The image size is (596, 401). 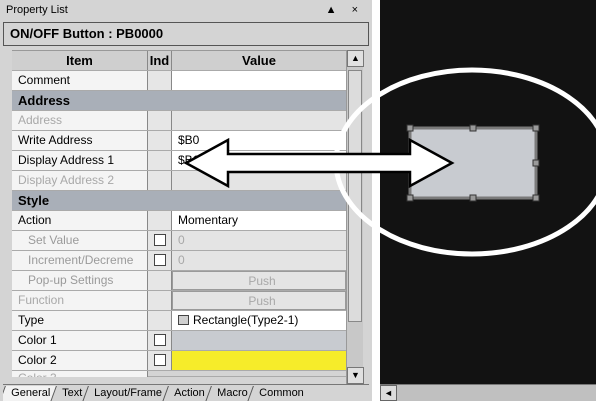 I want to click on scroll-thumb, so click(x=355, y=196).